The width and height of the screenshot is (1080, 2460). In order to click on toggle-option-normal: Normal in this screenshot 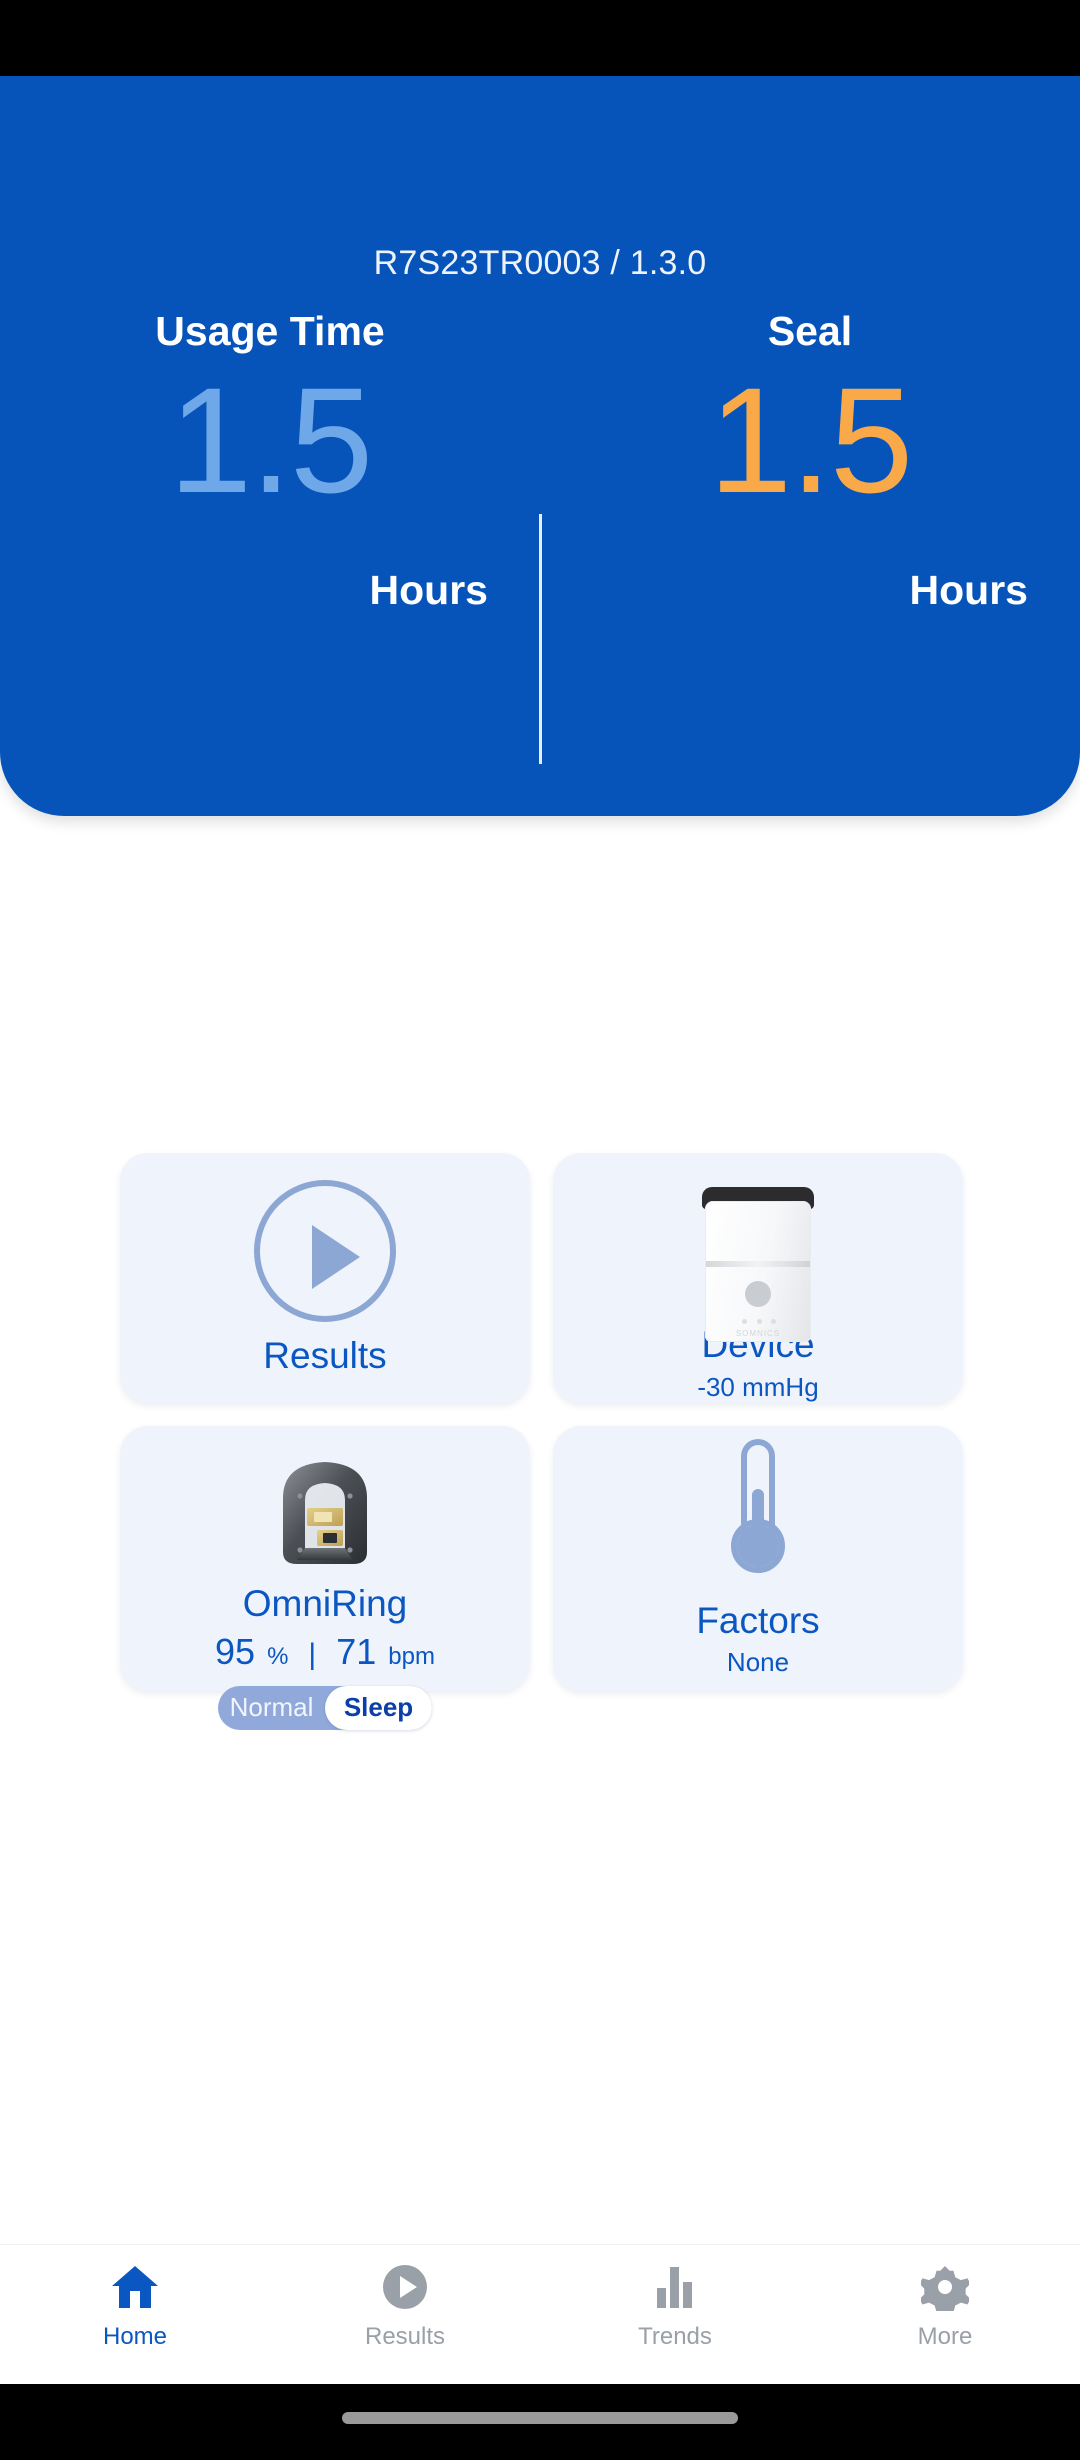, I will do `click(271, 1708)`.